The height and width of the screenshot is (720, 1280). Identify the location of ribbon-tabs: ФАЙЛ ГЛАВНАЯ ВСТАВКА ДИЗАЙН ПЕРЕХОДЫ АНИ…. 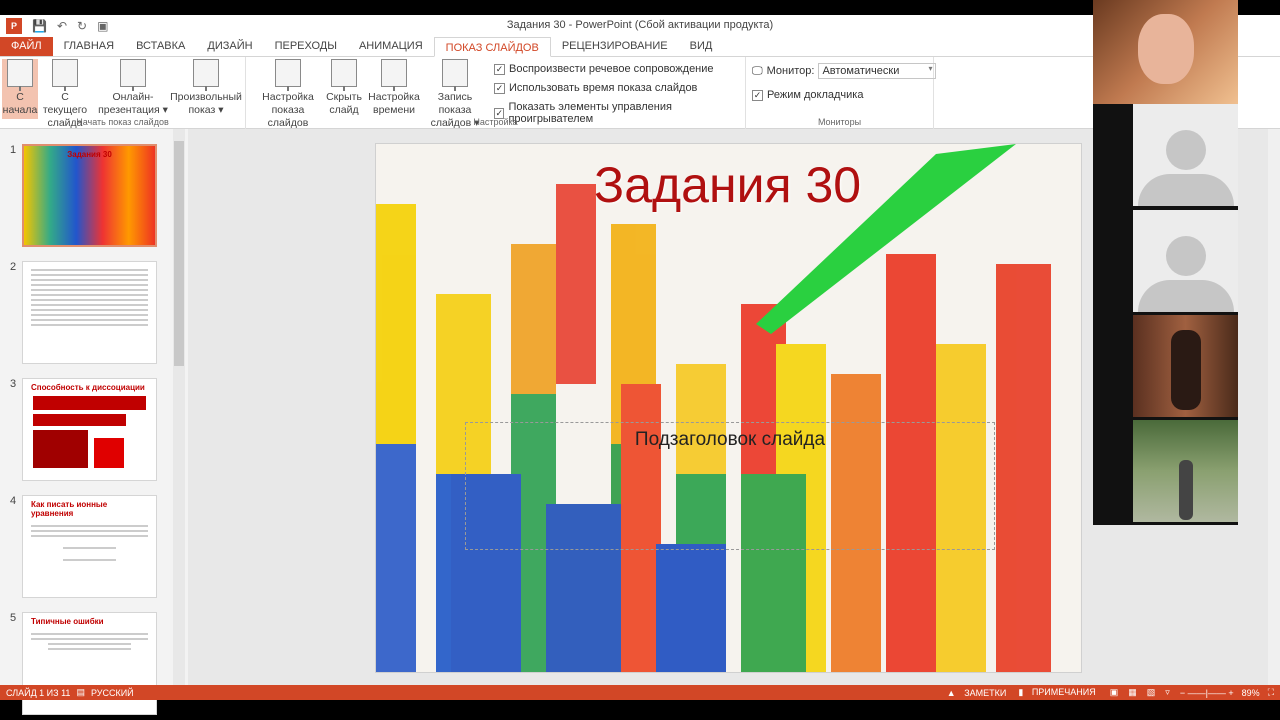
(640, 46).